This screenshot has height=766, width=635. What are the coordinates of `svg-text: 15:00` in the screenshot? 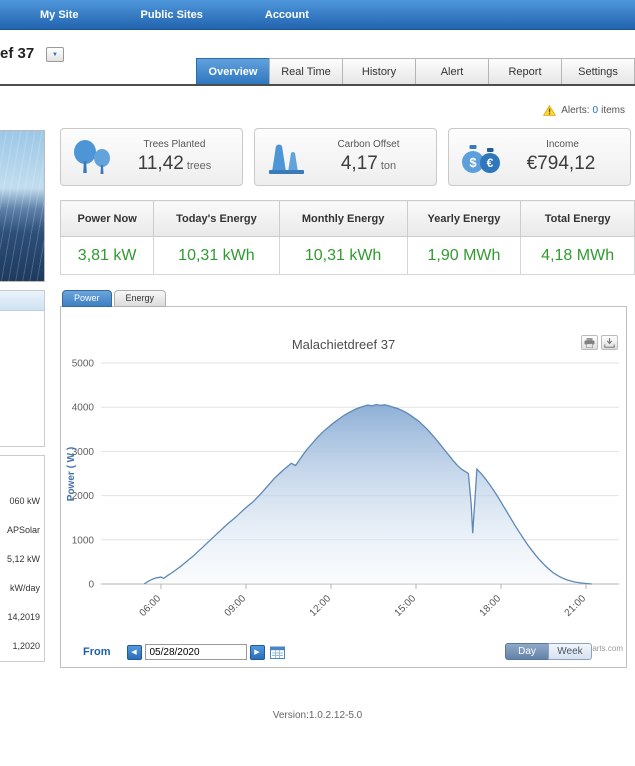 It's located at (406, 606).